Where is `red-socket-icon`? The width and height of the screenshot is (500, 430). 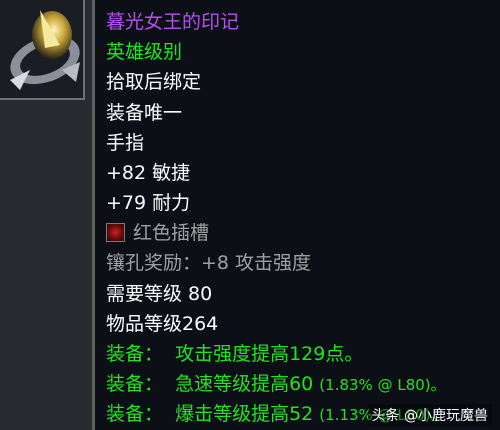 red-socket-icon is located at coordinates (115, 232).